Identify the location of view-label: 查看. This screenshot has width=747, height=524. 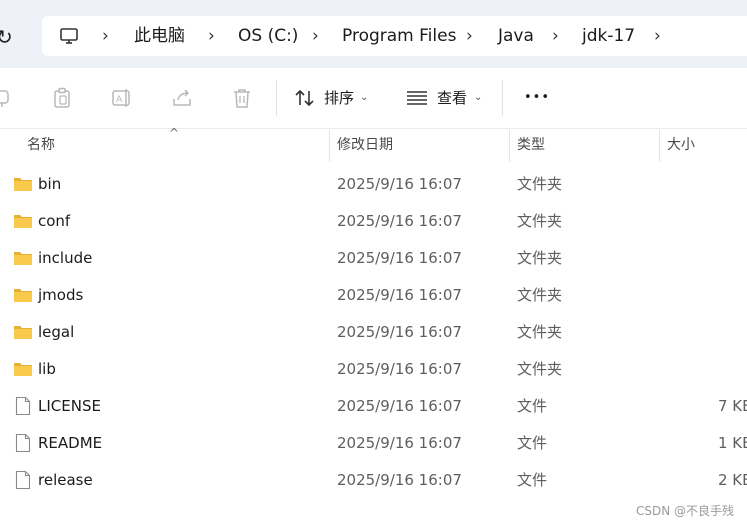
(452, 98).